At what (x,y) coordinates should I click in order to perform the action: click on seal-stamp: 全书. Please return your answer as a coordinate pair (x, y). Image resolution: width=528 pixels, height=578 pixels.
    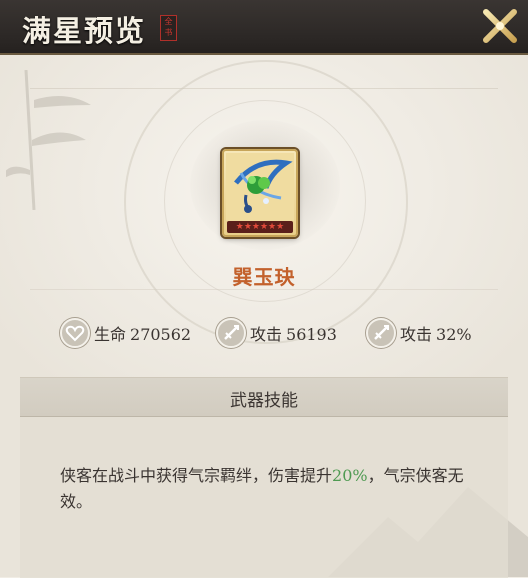
    Looking at the image, I should click on (168, 28).